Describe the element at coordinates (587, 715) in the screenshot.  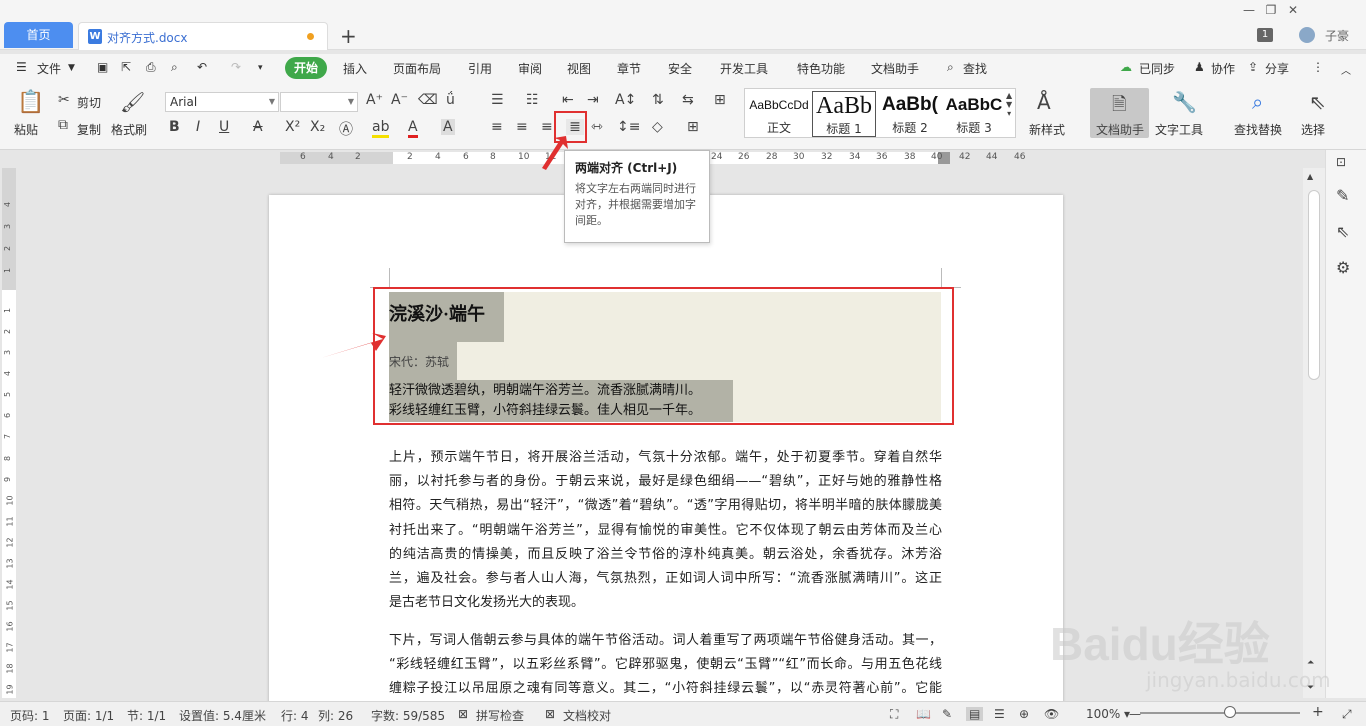
I see `proofread-button: 文档校对` at that location.